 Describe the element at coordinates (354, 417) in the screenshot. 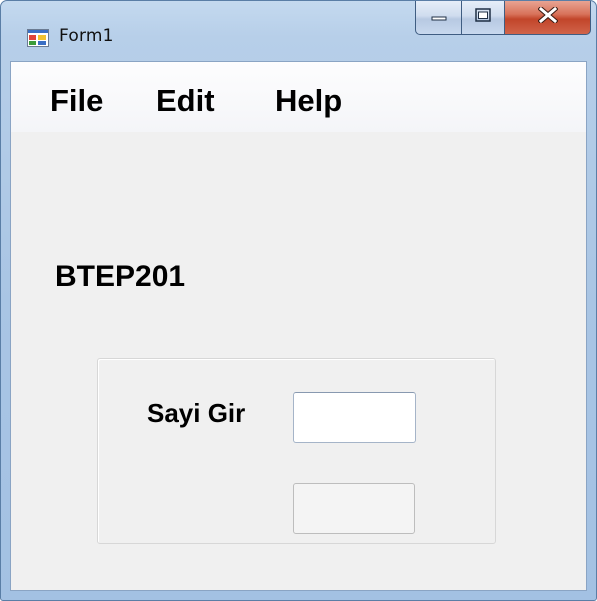

I see `number-input` at that location.